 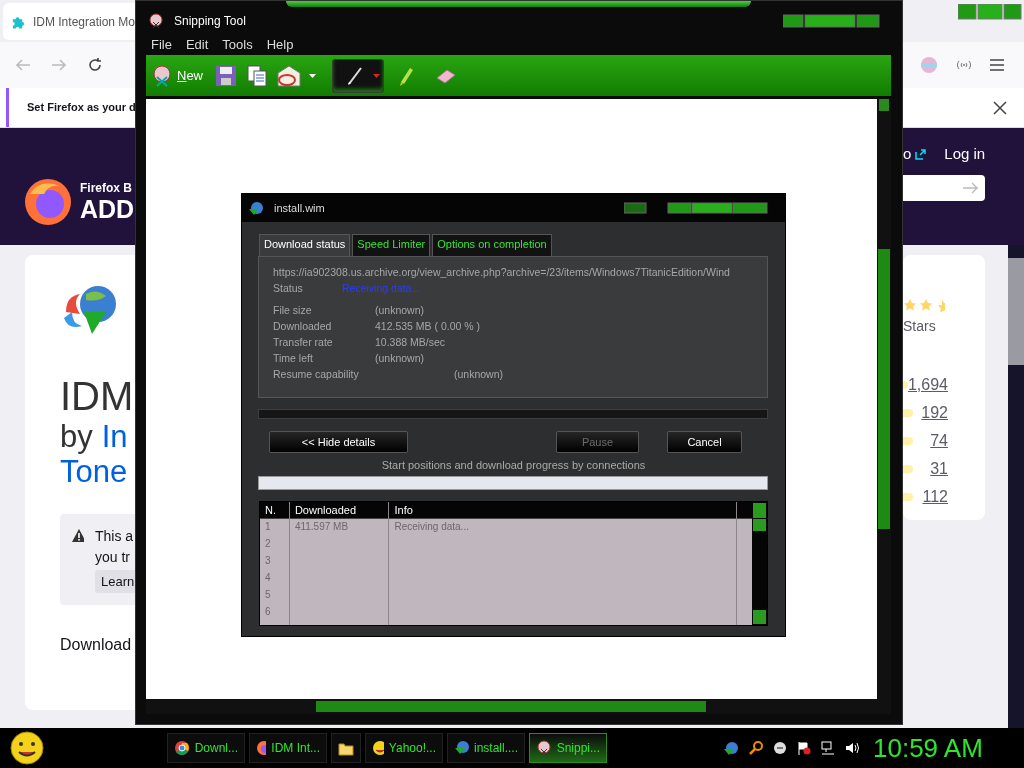 What do you see at coordinates (935, 497) in the screenshot?
I see `rating-count-link: 112` at bounding box center [935, 497].